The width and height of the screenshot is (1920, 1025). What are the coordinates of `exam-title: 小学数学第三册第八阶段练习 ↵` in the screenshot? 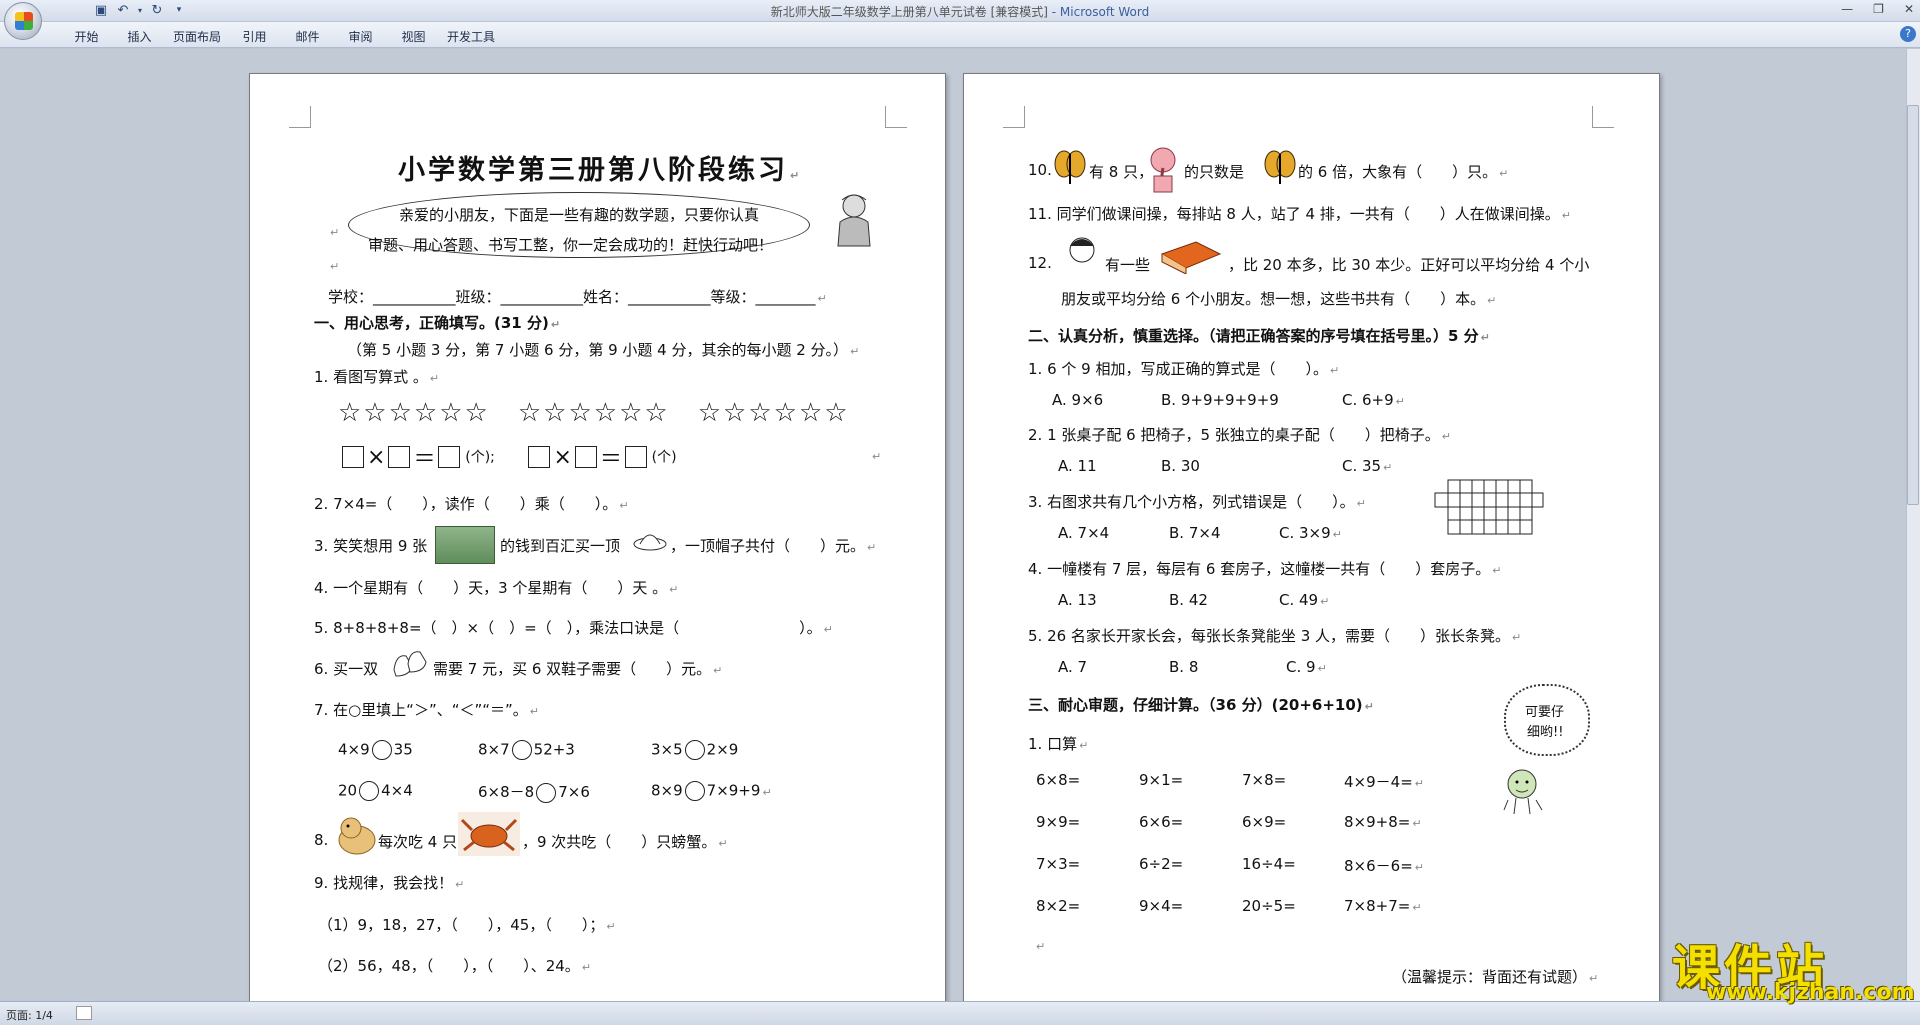 It's located at (600, 170).